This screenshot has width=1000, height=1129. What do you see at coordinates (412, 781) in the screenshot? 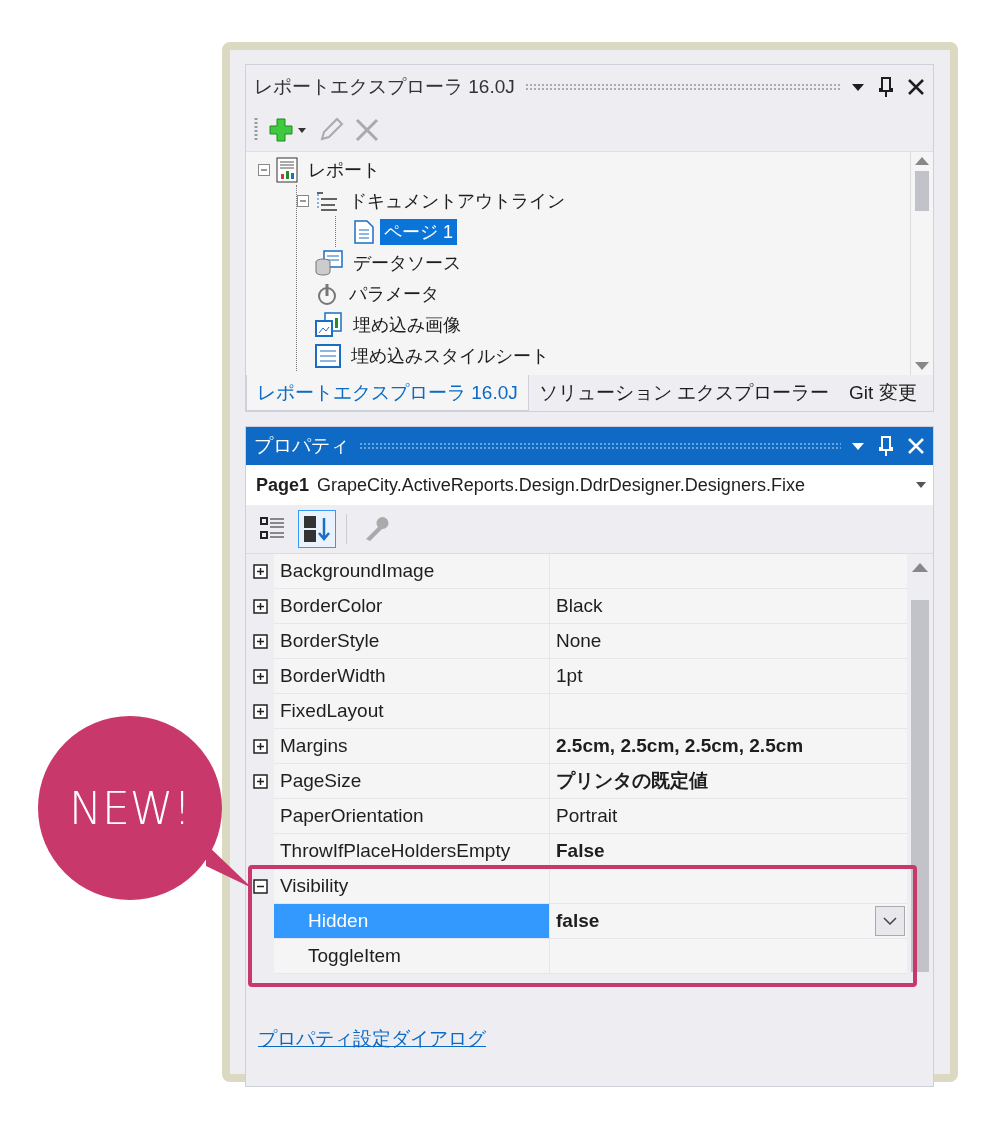
I see `property-name: PageSize` at bounding box center [412, 781].